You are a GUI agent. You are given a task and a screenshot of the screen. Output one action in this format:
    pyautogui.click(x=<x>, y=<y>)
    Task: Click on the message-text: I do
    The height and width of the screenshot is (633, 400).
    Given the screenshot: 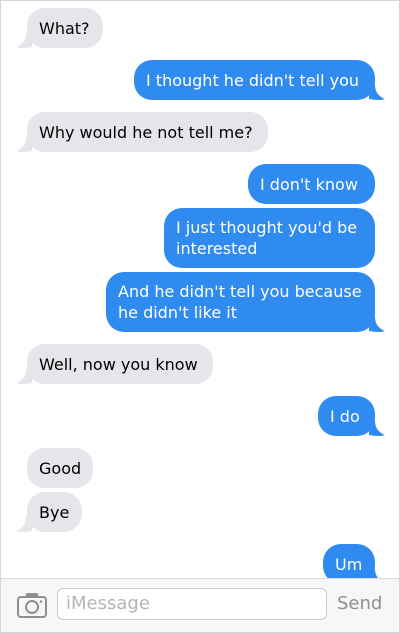 What is the action you would take?
    pyautogui.click(x=345, y=416)
    